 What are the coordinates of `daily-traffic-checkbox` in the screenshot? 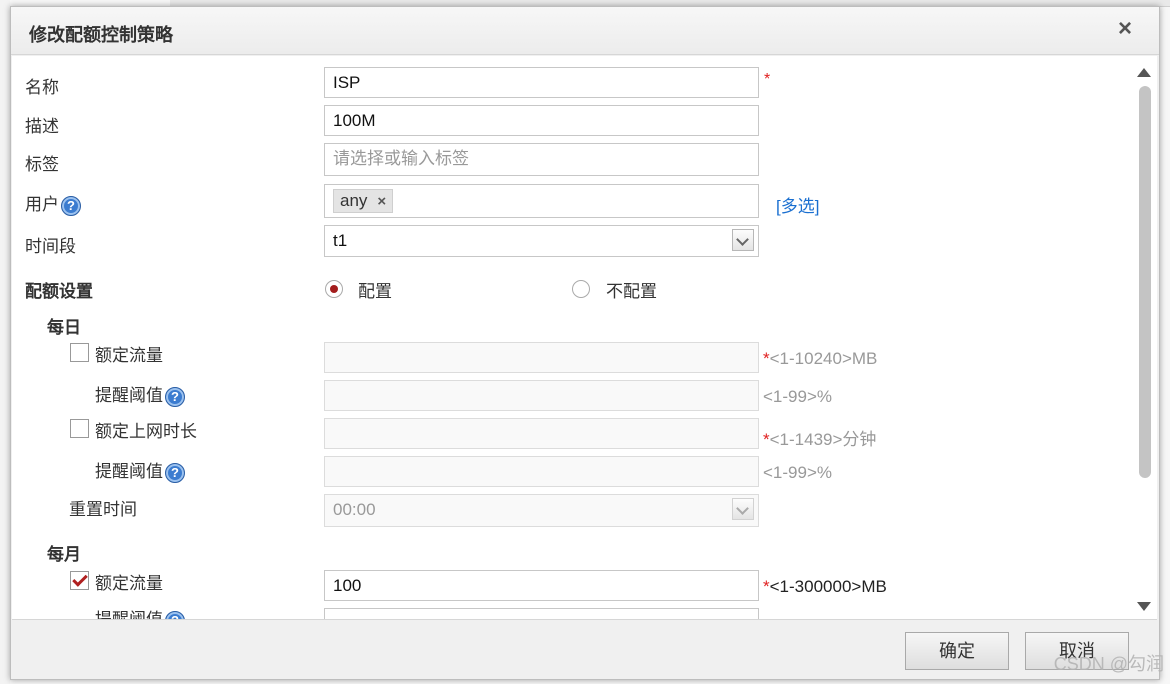 It's located at (79, 352).